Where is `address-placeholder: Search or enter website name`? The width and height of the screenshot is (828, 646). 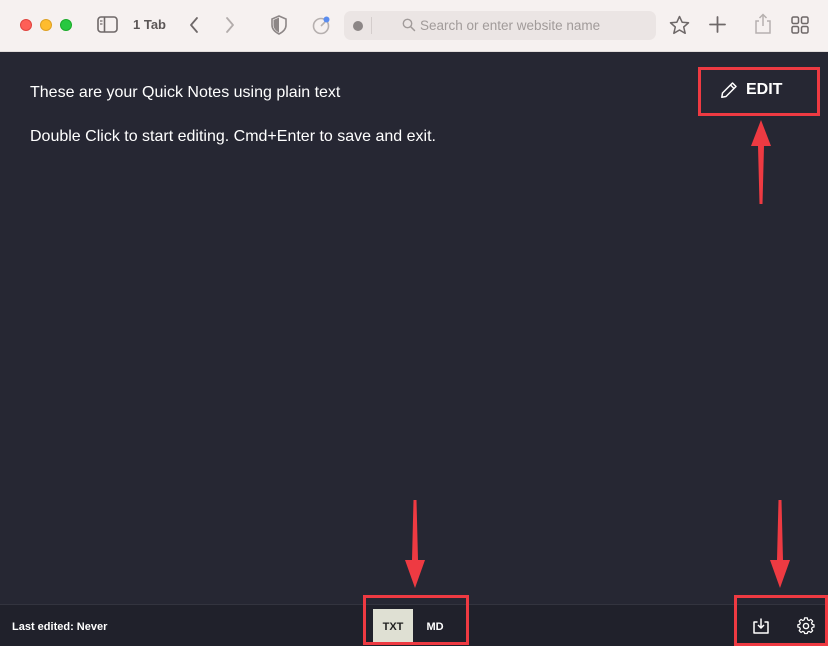 address-placeholder: Search or enter website name is located at coordinates (510, 25).